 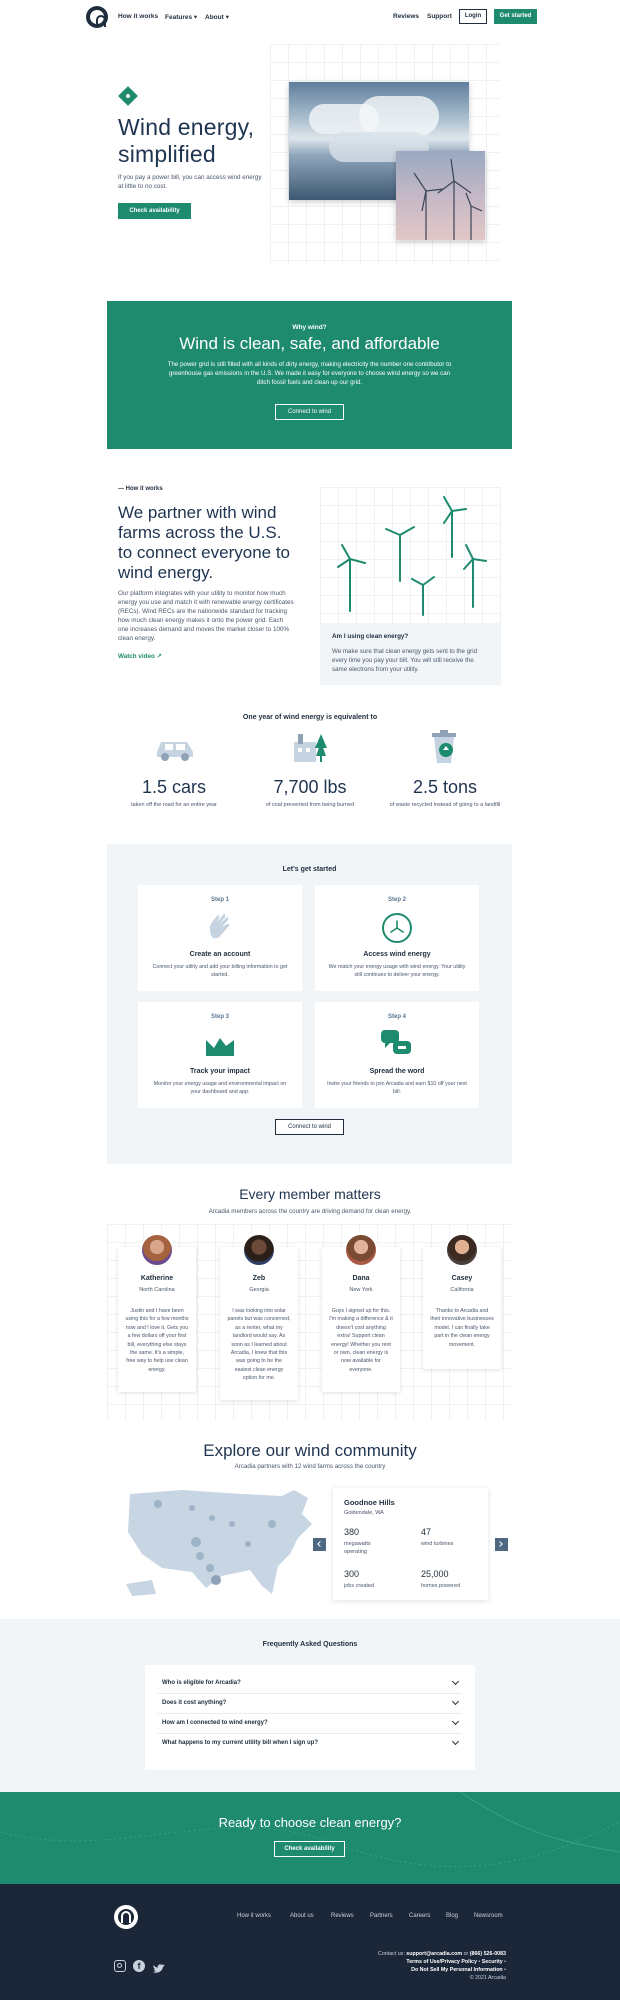 I want to click on step-2-title: Access wind energy, so click(x=397, y=954).